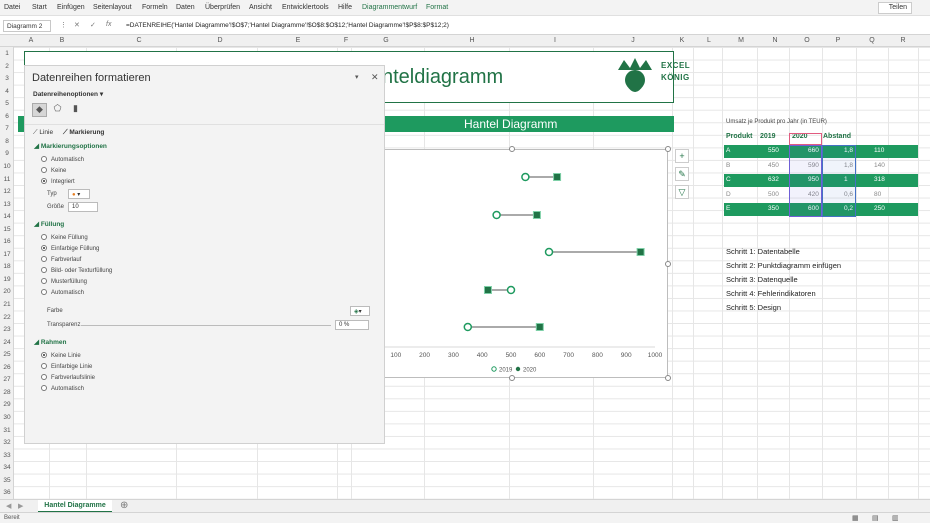 The image size is (930, 523). Describe the element at coordinates (7, 430) in the screenshot. I see `row-header-cell: 31` at that location.